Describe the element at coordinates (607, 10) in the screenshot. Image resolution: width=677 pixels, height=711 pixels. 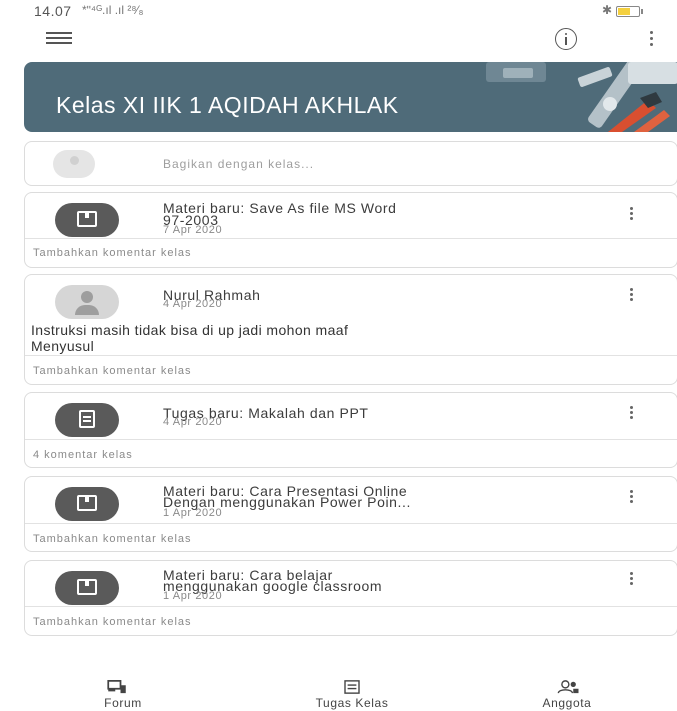
I see `bluetooth-icon: ✱` at that location.